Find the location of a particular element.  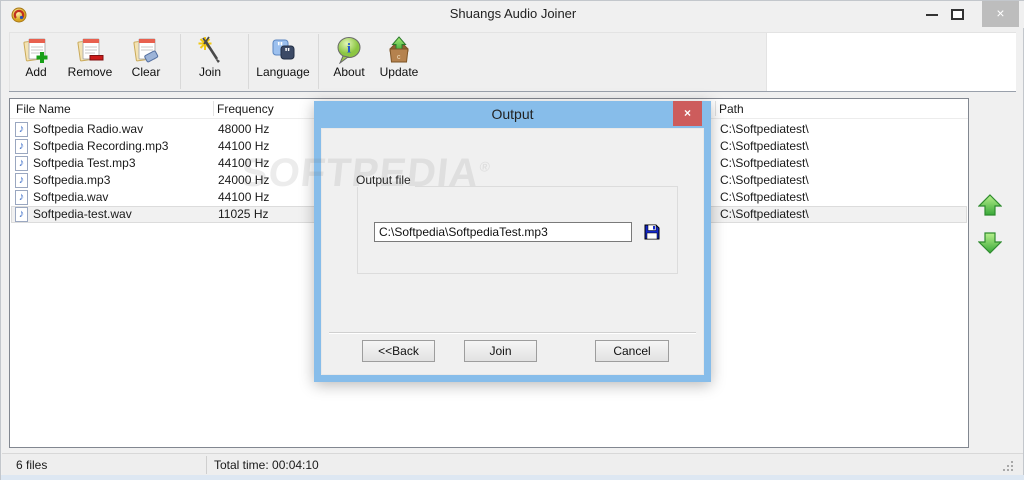

clear-button: Clear is located at coordinates (146, 62).